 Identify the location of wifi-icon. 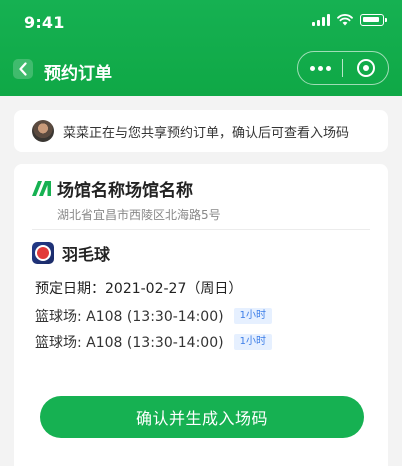
(345, 20).